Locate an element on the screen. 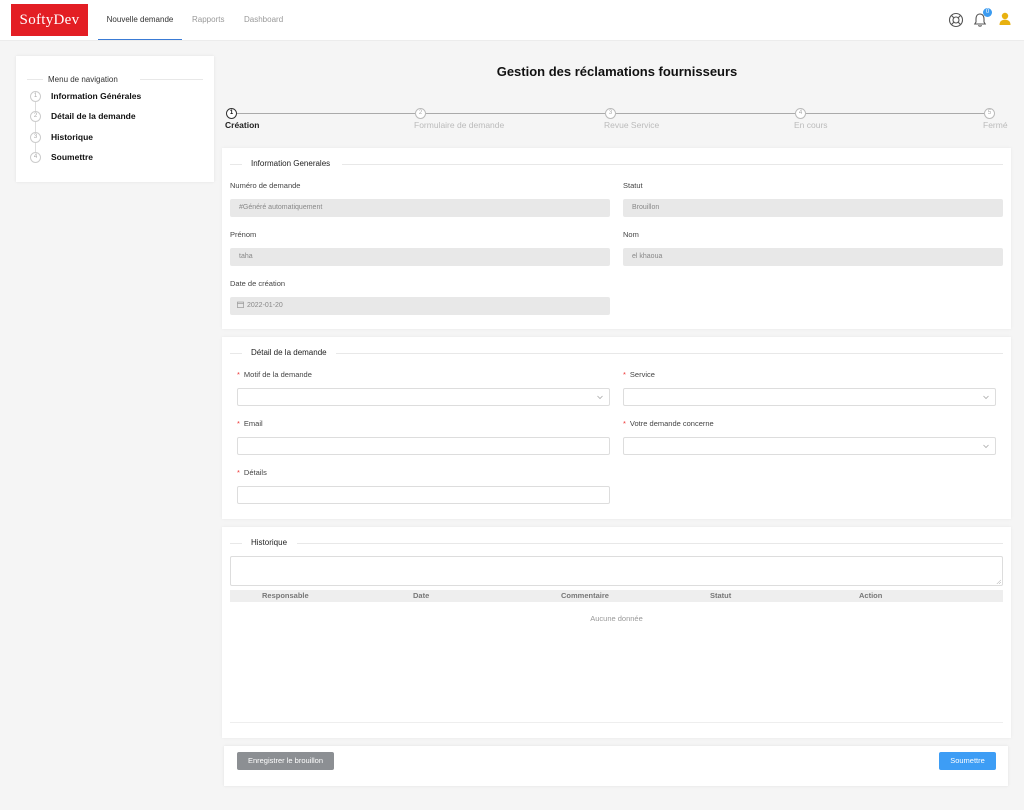 The height and width of the screenshot is (810, 1024). step-number: 5 is located at coordinates (989, 113).